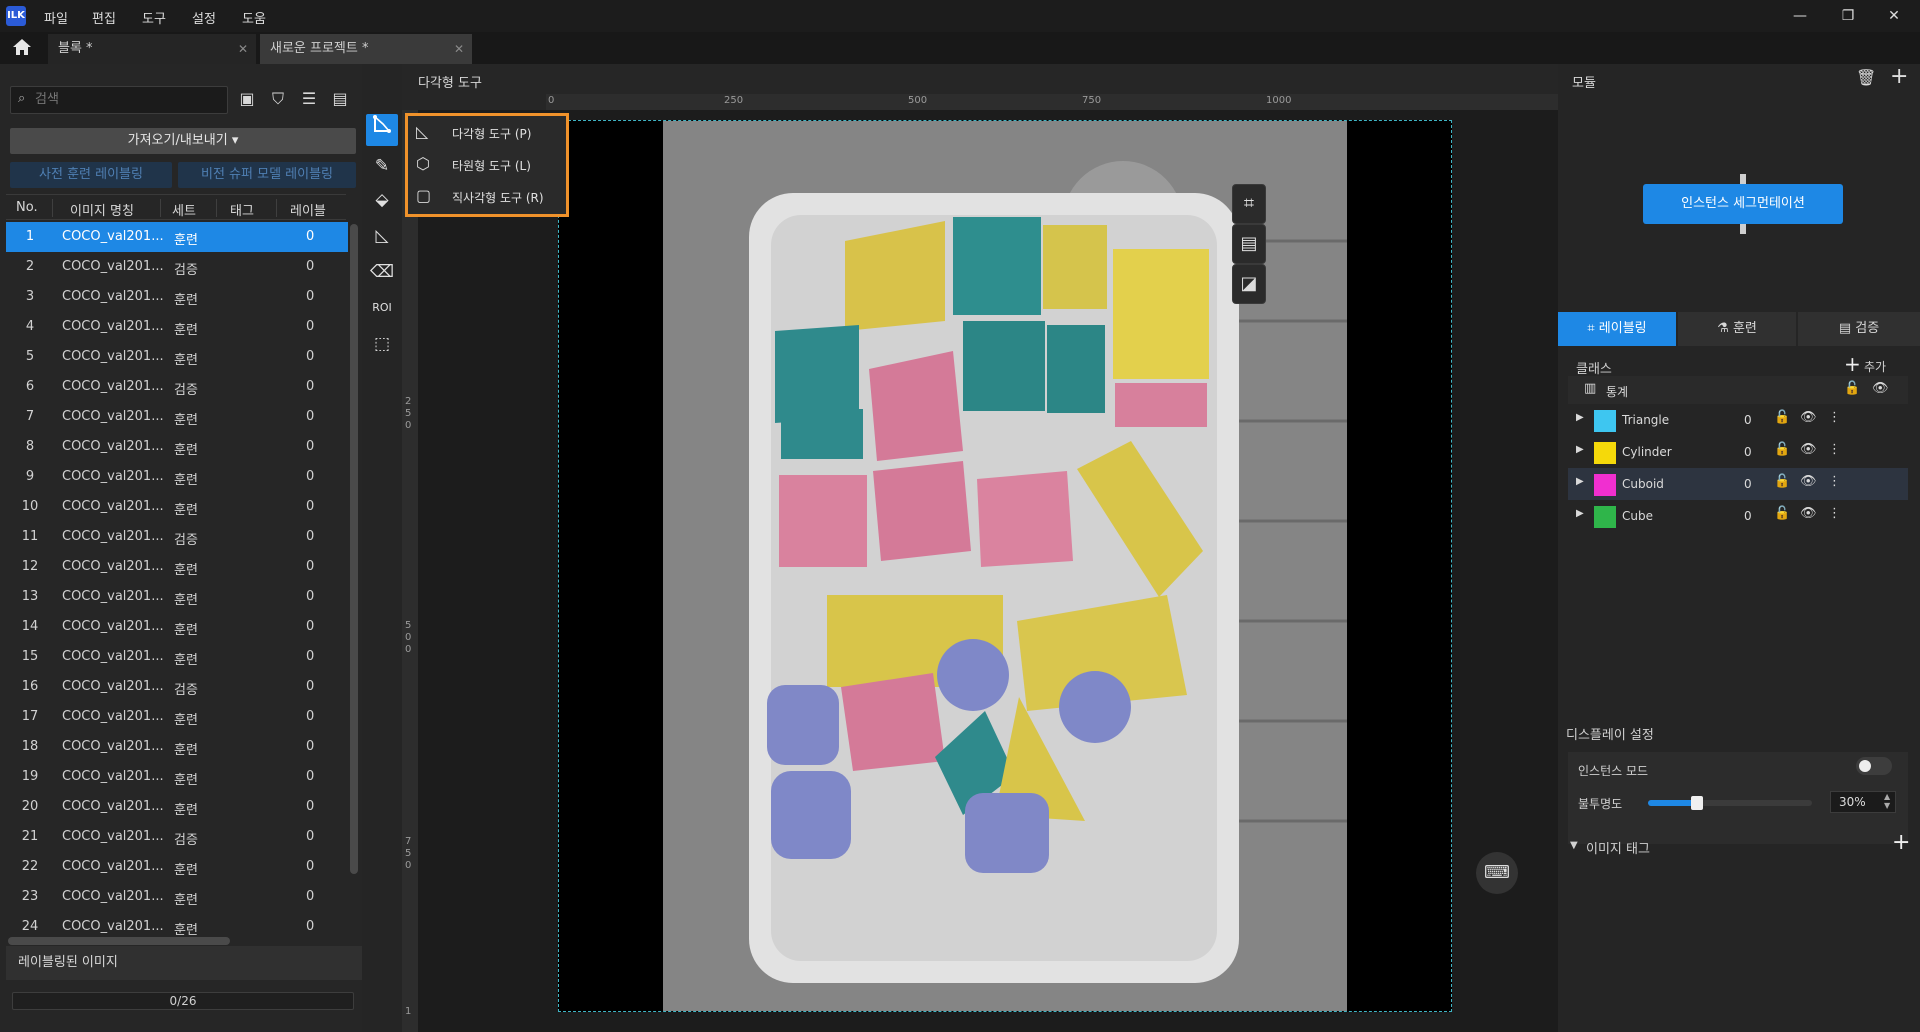 The height and width of the screenshot is (1032, 1920). Describe the element at coordinates (487, 164) in the screenshot. I see `ellipse-tool-option: ⬡ 타원형 도구 (L)` at that location.